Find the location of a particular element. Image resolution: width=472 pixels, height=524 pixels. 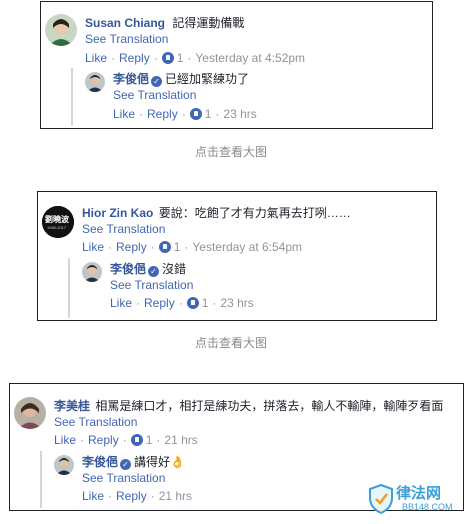

reply-timestamp: 21 hrs is located at coordinates (175, 496).